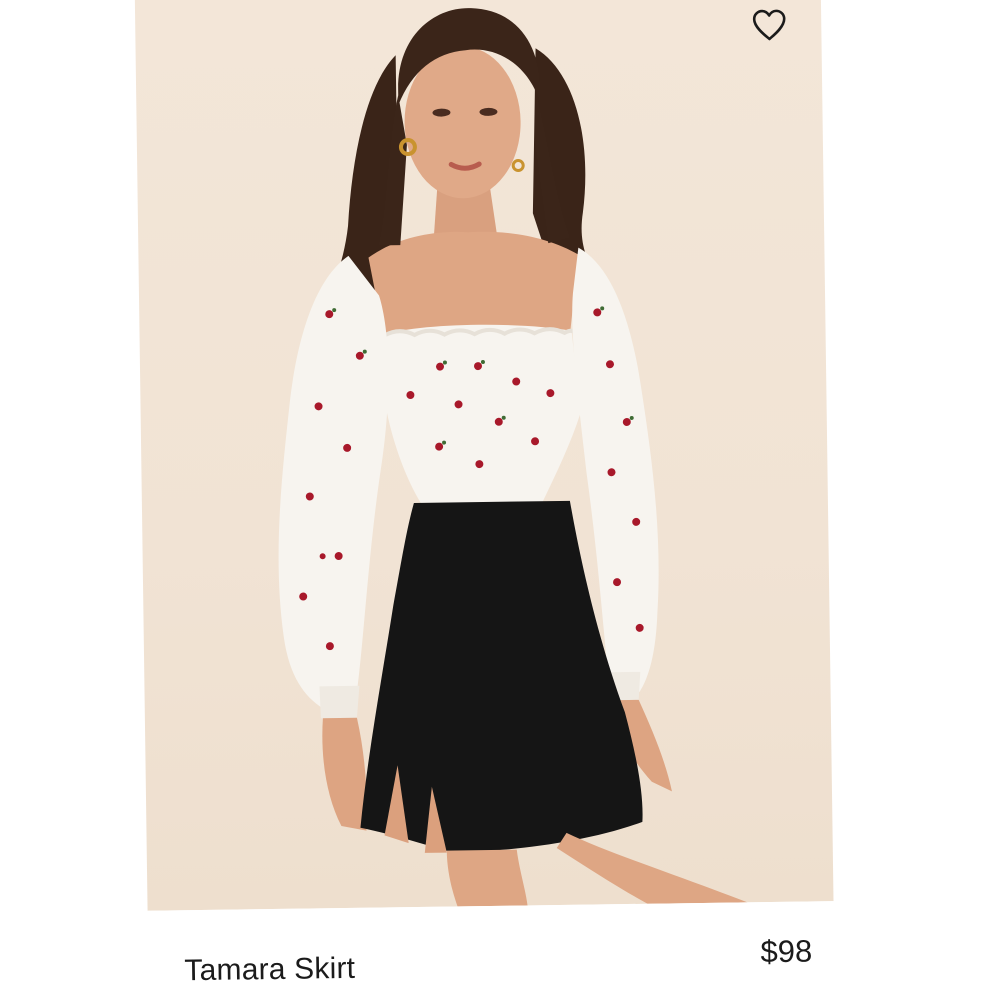  What do you see at coordinates (269, 970) in the screenshot?
I see `product-name: Tamara Skirt` at bounding box center [269, 970].